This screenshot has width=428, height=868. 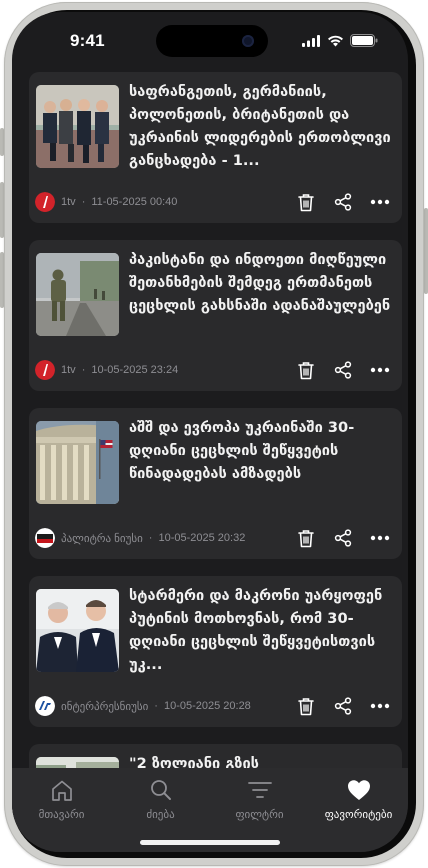 I want to click on filter-icon, so click(x=259, y=790).